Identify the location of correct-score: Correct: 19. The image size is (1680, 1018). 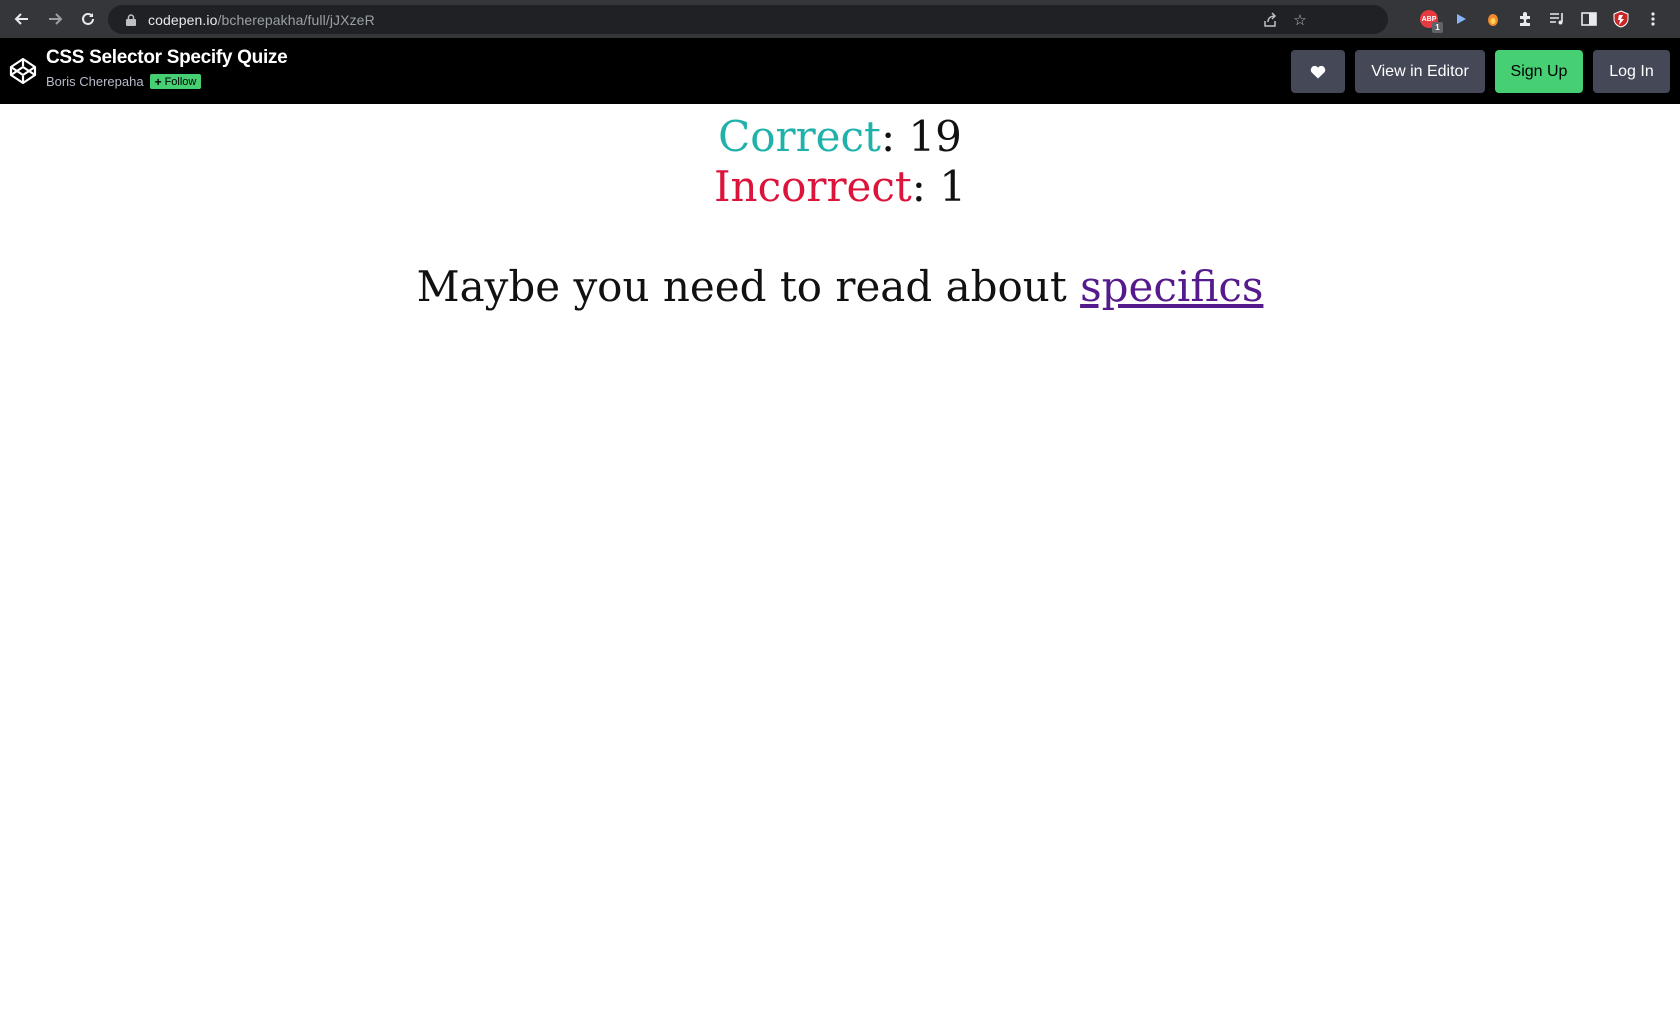
(840, 136).